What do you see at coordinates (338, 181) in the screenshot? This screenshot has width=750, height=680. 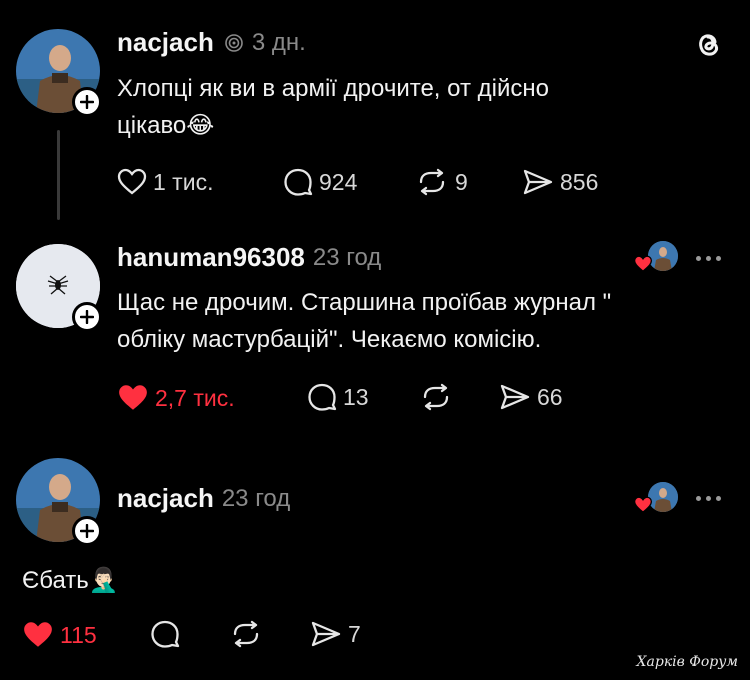 I see `comment-count: 924` at bounding box center [338, 181].